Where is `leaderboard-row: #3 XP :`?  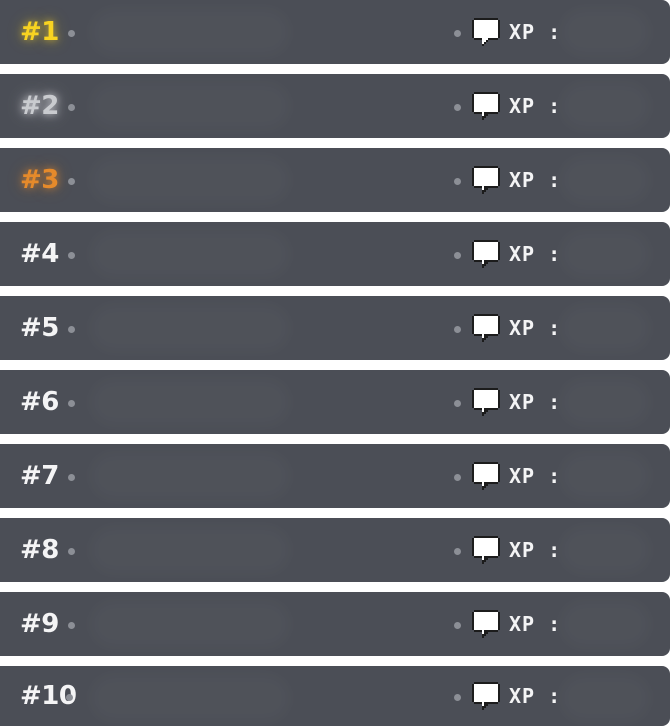
leaderboard-row: #3 XP : is located at coordinates (335, 180).